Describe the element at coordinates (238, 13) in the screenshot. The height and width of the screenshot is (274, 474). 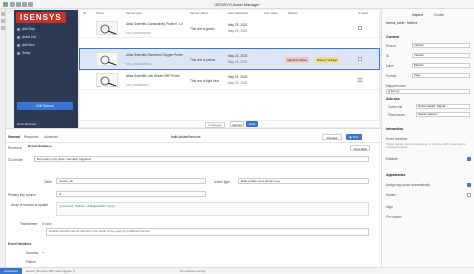
I see `column-header-last-calibration: Last calibration` at that location.